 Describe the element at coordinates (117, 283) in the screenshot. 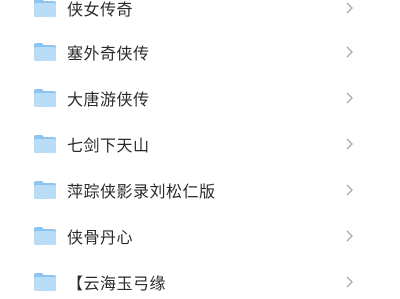

I see `folder-name: 【云海玉弓缘` at that location.